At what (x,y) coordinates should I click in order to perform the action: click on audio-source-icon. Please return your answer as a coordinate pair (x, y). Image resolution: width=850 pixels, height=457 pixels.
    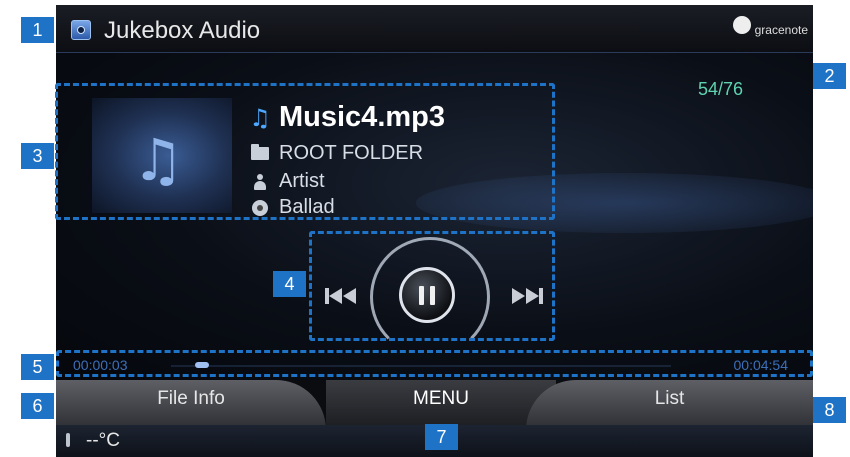
    Looking at the image, I should click on (81, 30).